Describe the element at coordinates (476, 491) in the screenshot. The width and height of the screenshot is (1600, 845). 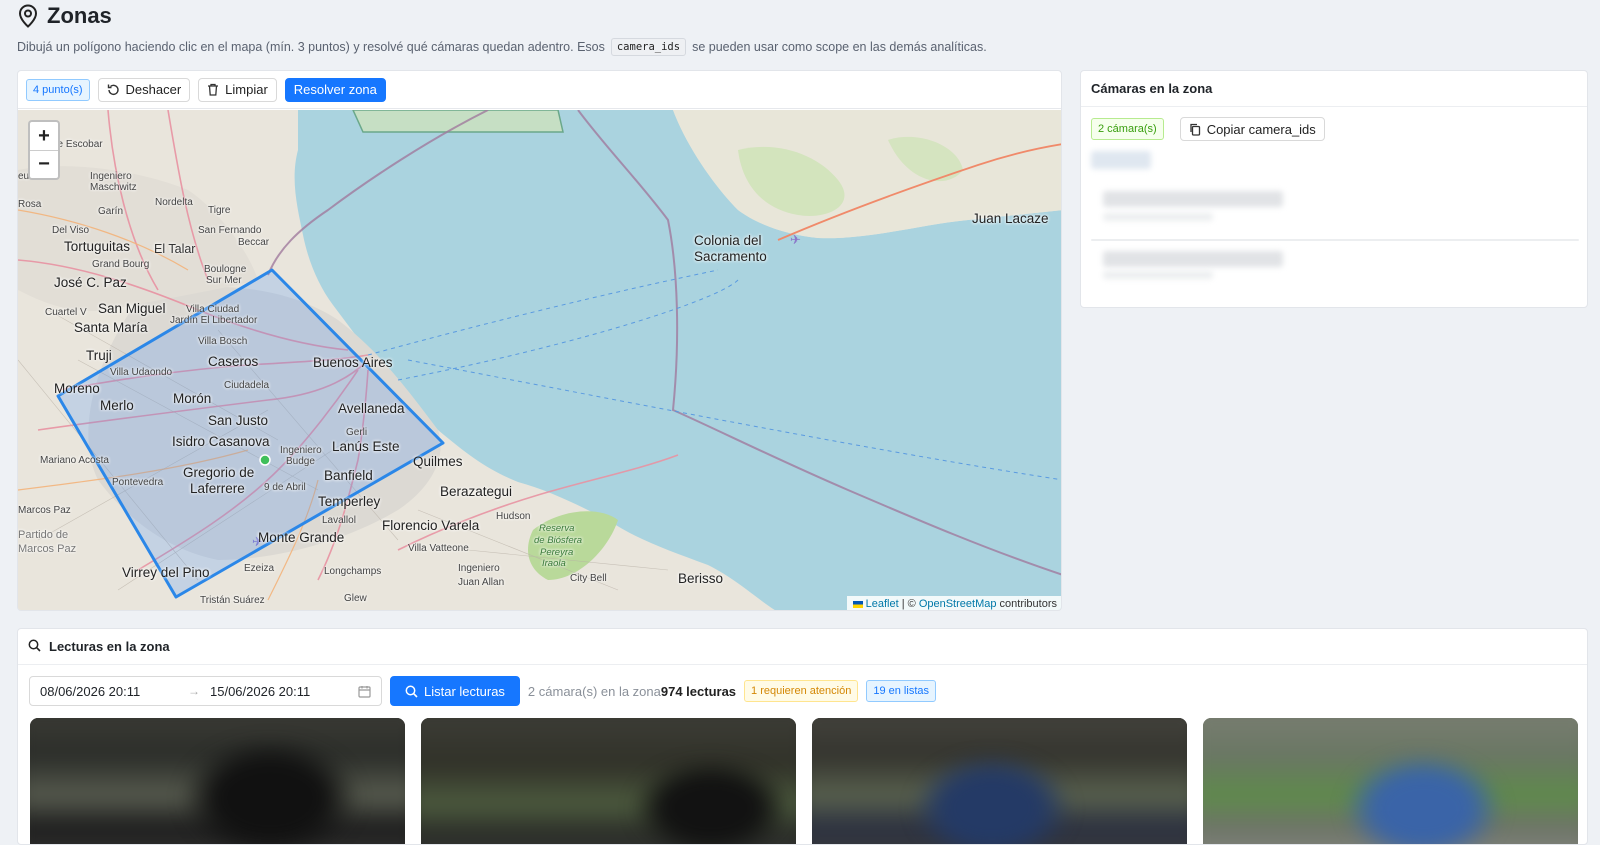
I see `map-place-label: Berazategui` at that location.